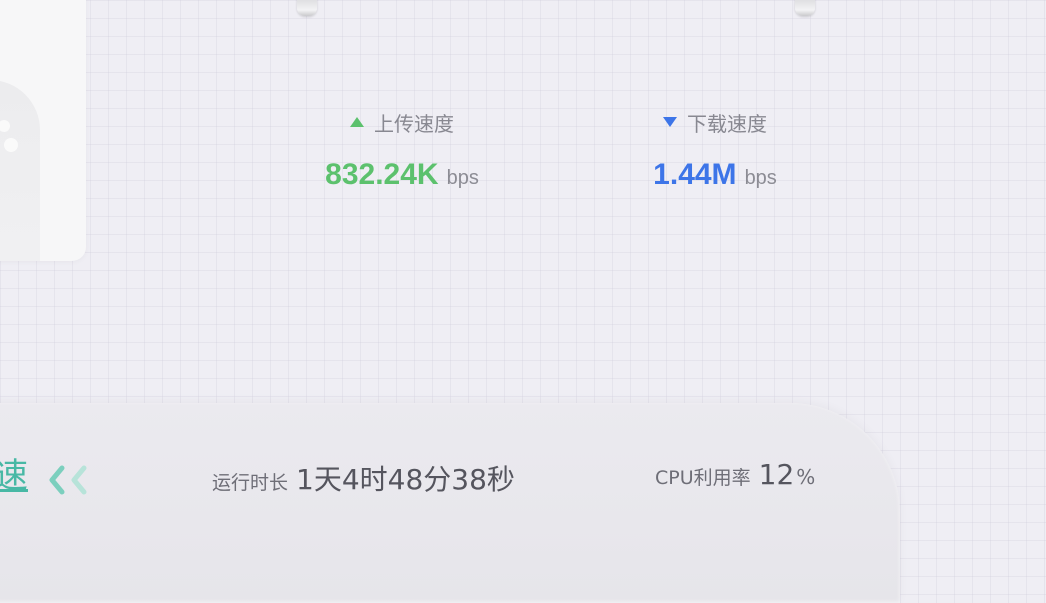  Describe the element at coordinates (462, 178) in the screenshot. I see `upload-speed-unit: bps` at that location.